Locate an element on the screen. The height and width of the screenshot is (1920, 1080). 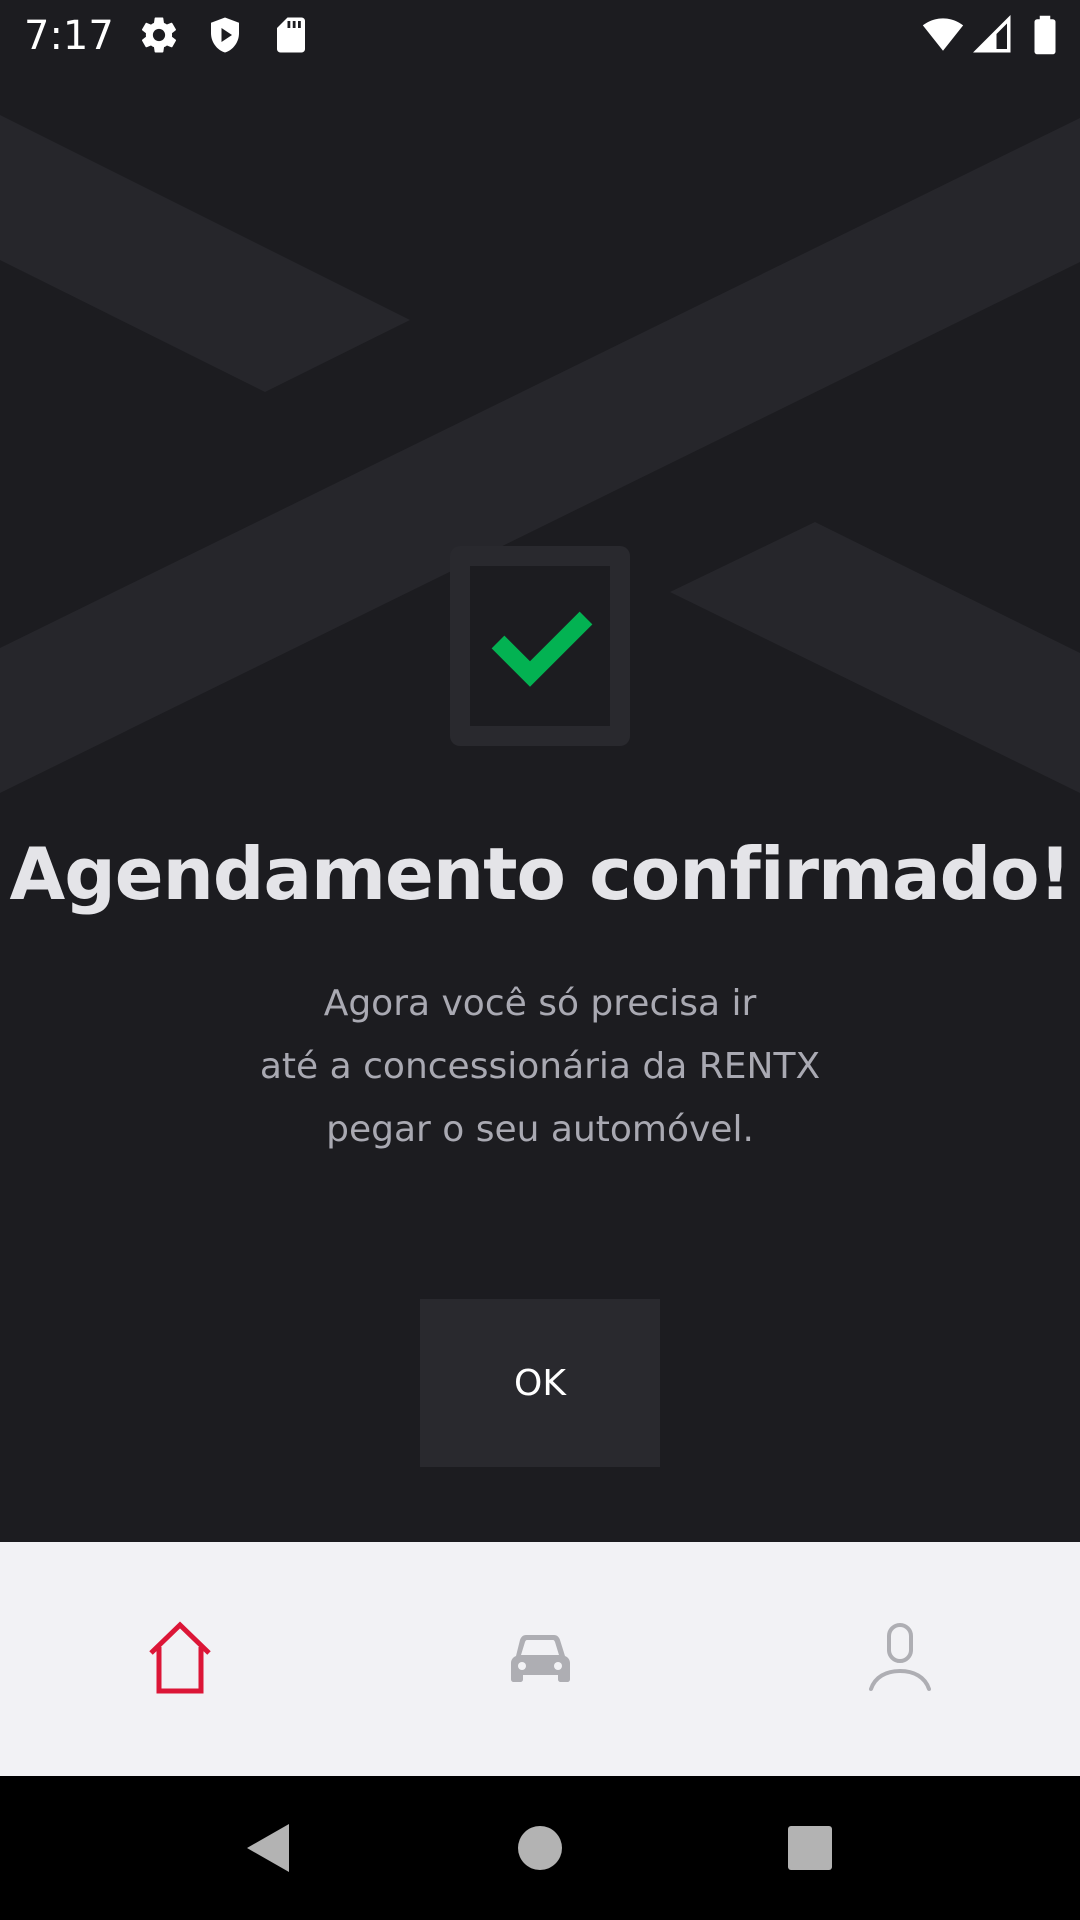
tab-home is located at coordinates (180, 1659).